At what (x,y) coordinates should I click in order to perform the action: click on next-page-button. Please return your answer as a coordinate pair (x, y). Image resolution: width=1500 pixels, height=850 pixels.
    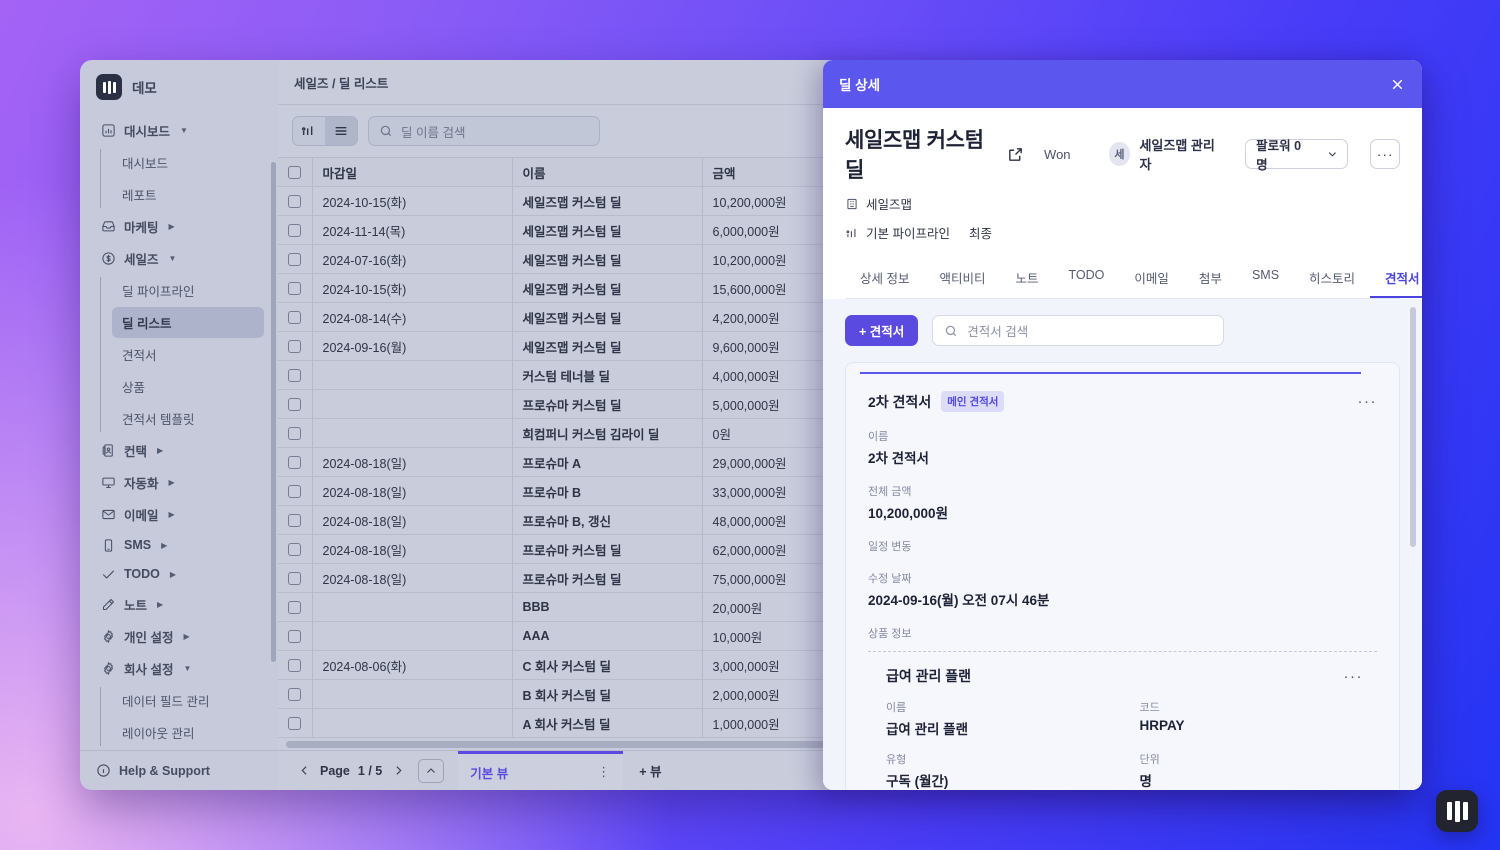
    Looking at the image, I should click on (398, 771).